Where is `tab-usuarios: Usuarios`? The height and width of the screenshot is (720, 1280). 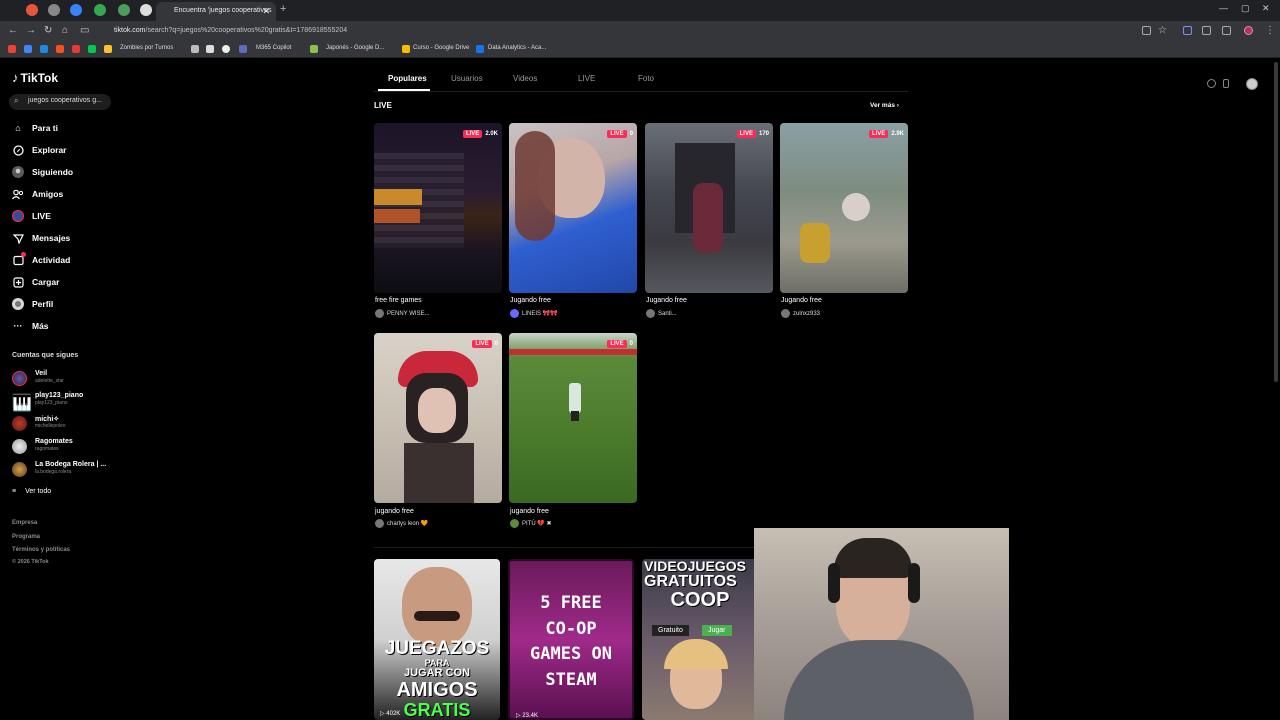 tab-usuarios: Usuarios is located at coordinates (467, 78).